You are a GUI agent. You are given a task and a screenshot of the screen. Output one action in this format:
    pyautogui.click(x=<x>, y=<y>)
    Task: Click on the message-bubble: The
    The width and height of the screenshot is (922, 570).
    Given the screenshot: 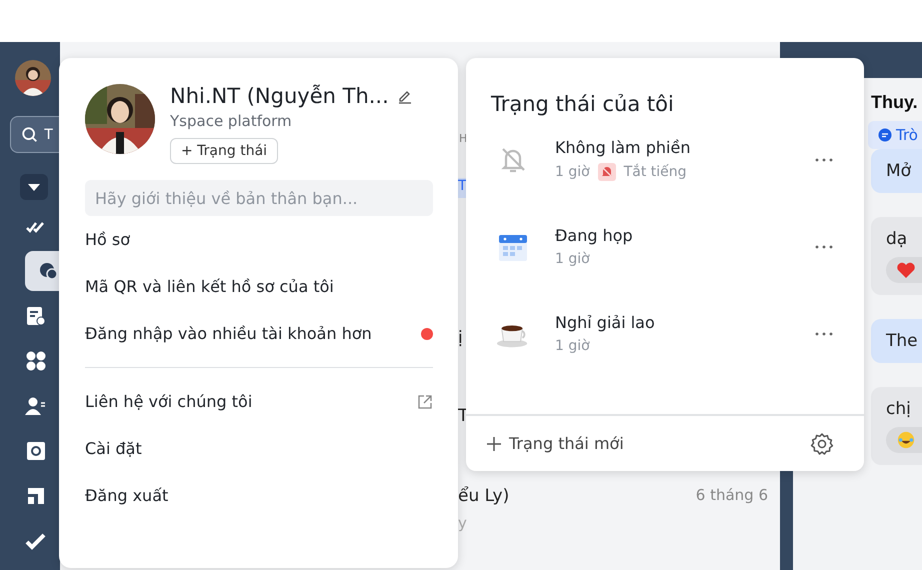 What is the action you would take?
    pyautogui.click(x=896, y=341)
    